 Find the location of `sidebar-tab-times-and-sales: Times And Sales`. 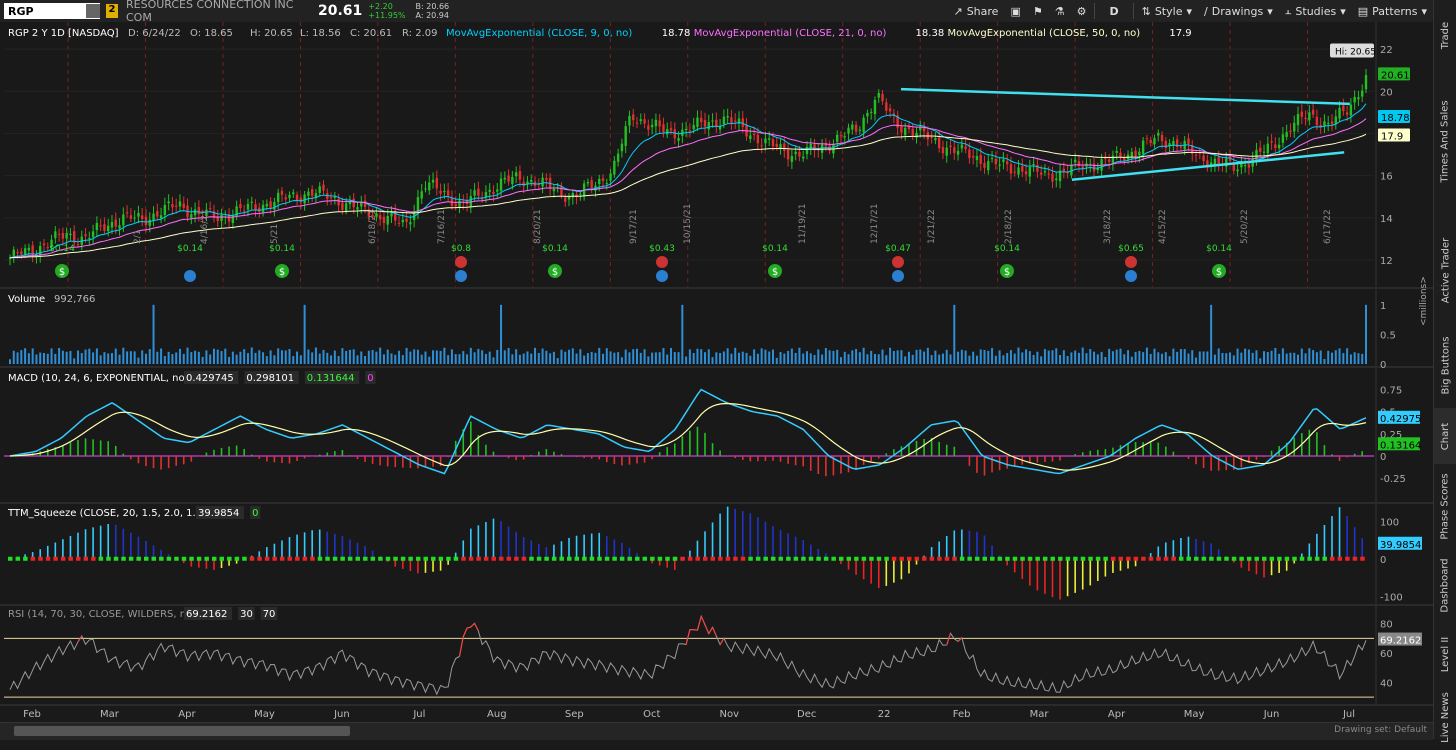

sidebar-tab-times-and-sales: Times And Sales is located at coordinates (1445, 141).